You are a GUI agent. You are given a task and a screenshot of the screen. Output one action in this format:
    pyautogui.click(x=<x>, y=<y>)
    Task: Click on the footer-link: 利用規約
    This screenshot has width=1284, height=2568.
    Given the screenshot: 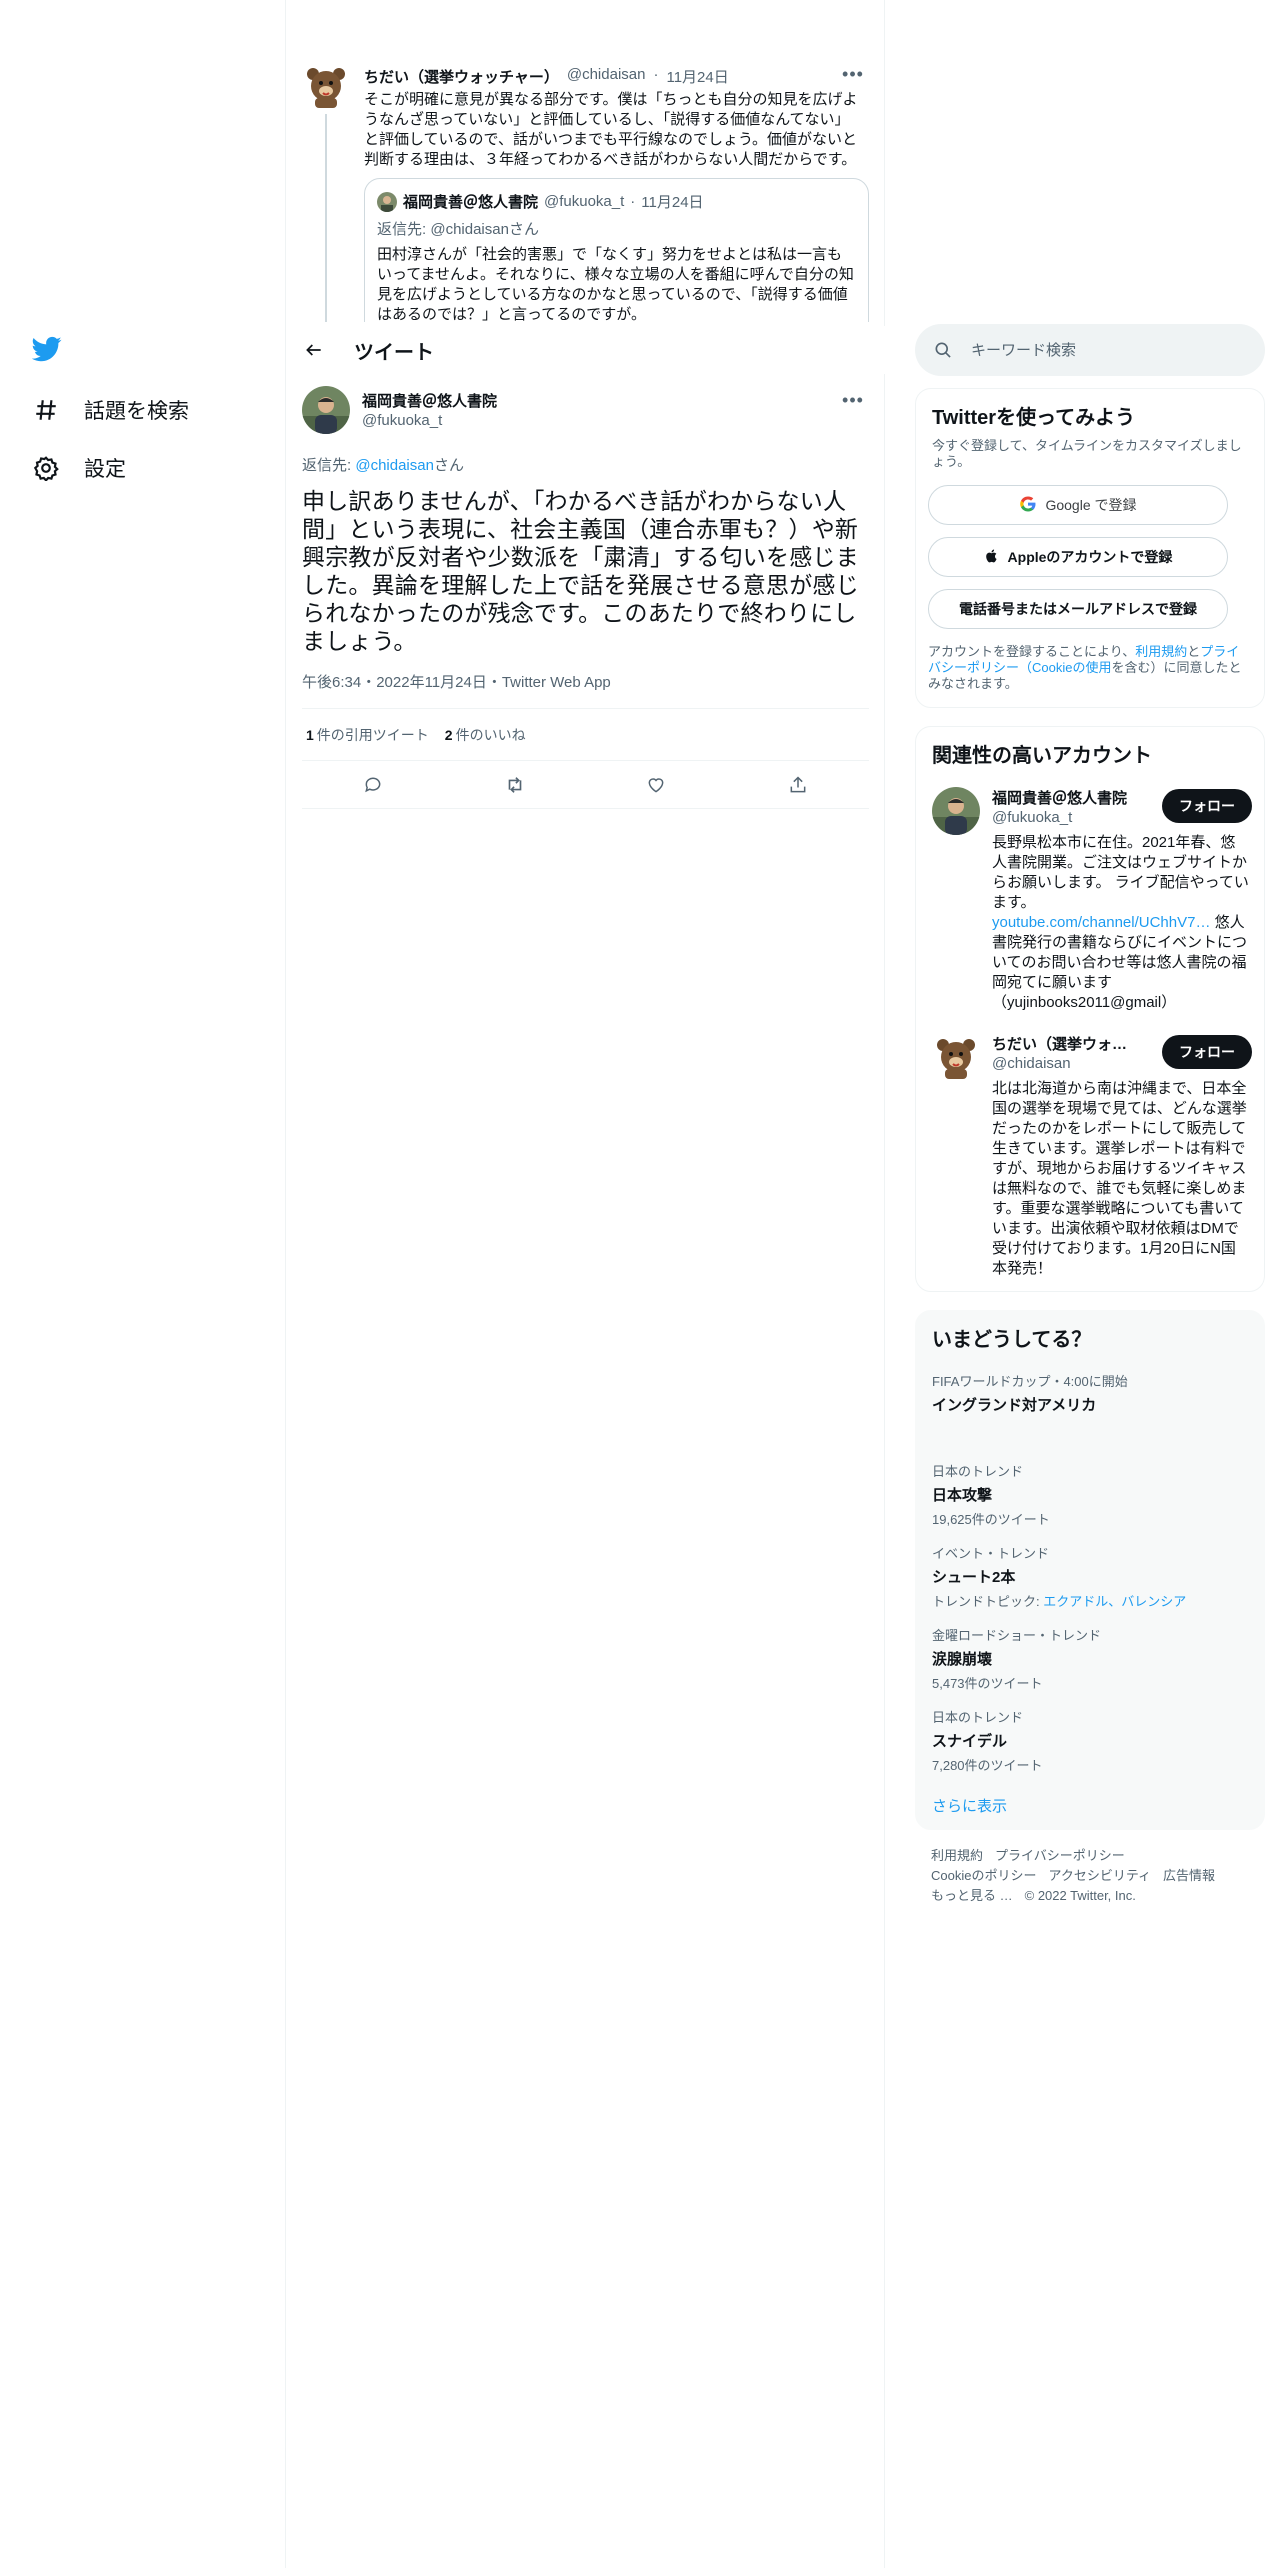 What is the action you would take?
    pyautogui.click(x=957, y=1856)
    